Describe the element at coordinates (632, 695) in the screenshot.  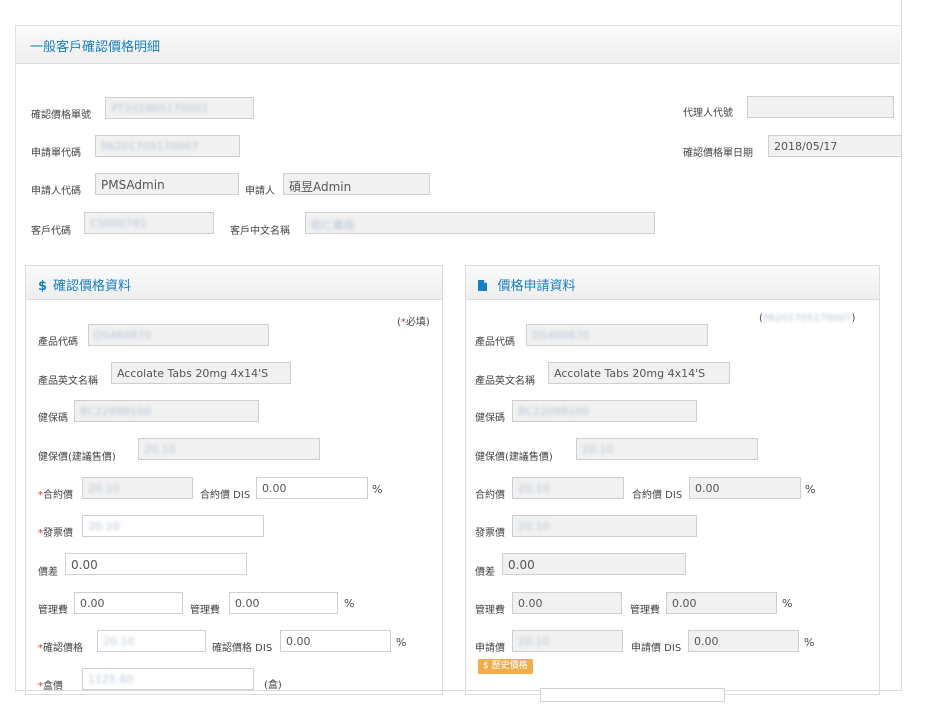
I see `r-next-field` at that location.